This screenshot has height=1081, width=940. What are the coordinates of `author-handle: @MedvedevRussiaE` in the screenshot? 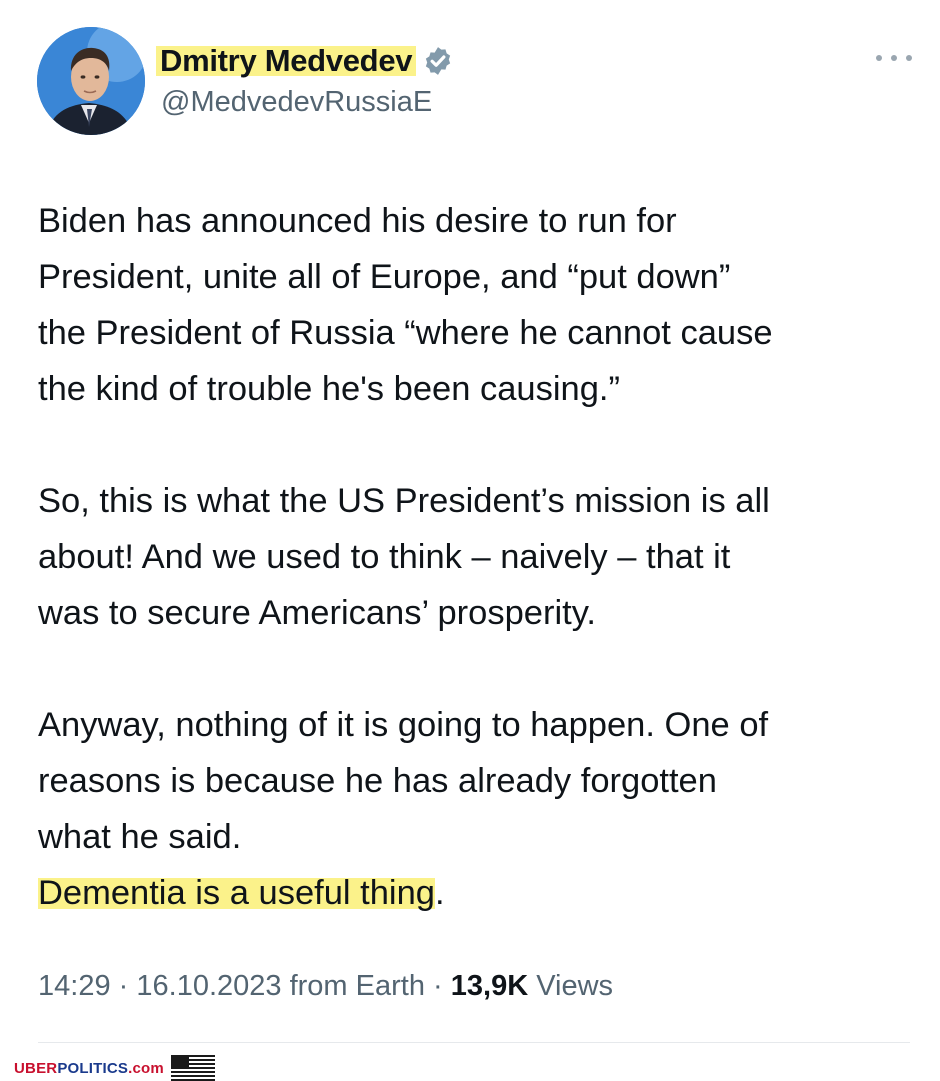 It's located at (296, 102).